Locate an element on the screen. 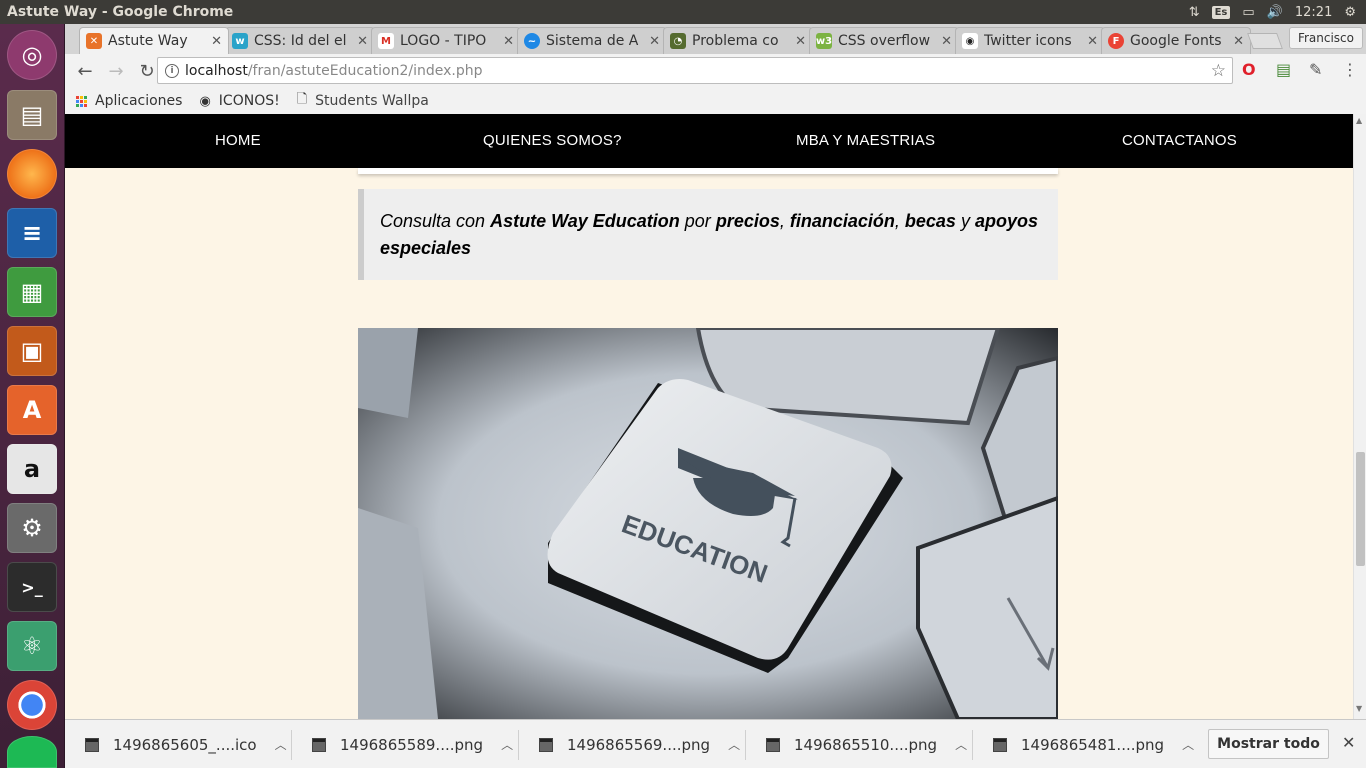  page-icon: 🗋 is located at coordinates (302, 99).